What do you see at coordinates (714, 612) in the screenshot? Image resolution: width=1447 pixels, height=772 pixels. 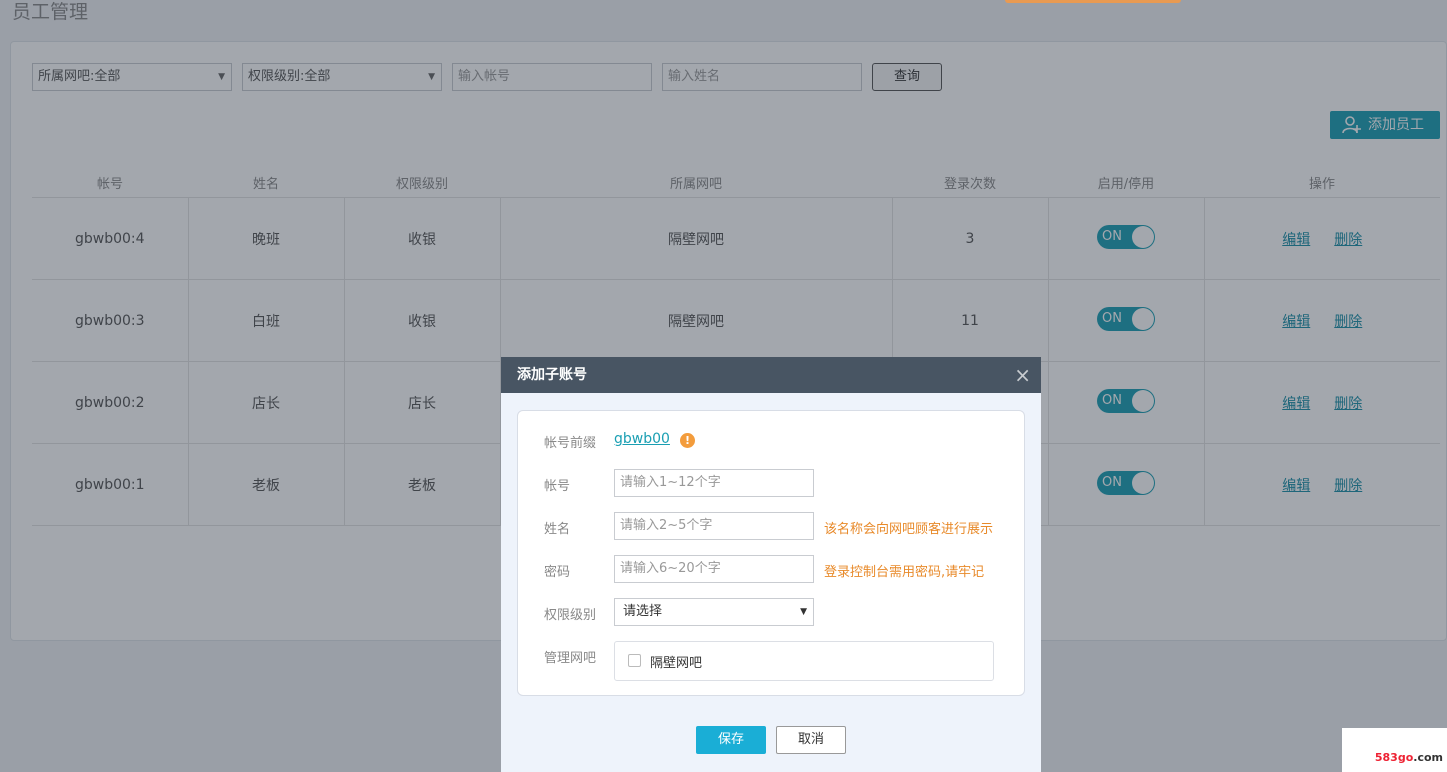 I see `level-select: 请选择 ▼` at bounding box center [714, 612].